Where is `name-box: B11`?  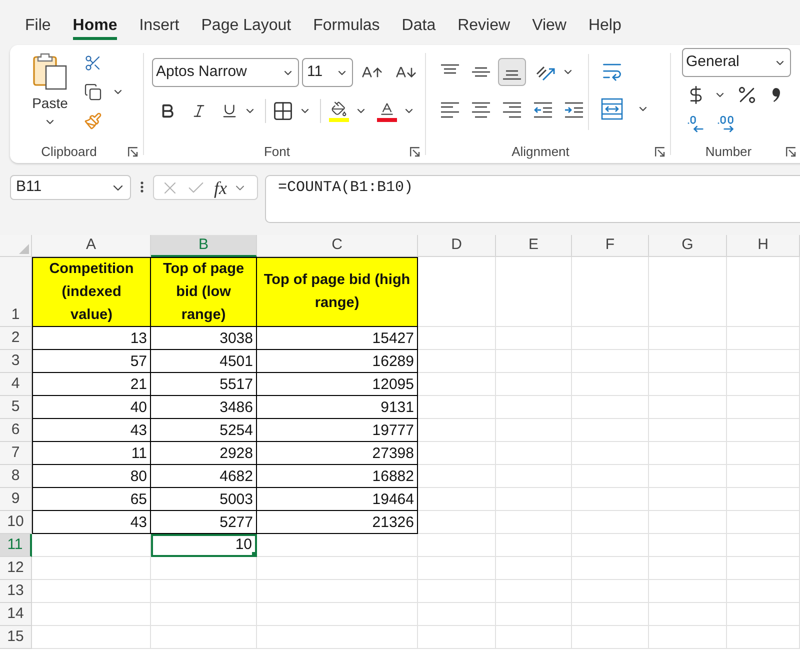
name-box: B11 is located at coordinates (70, 187).